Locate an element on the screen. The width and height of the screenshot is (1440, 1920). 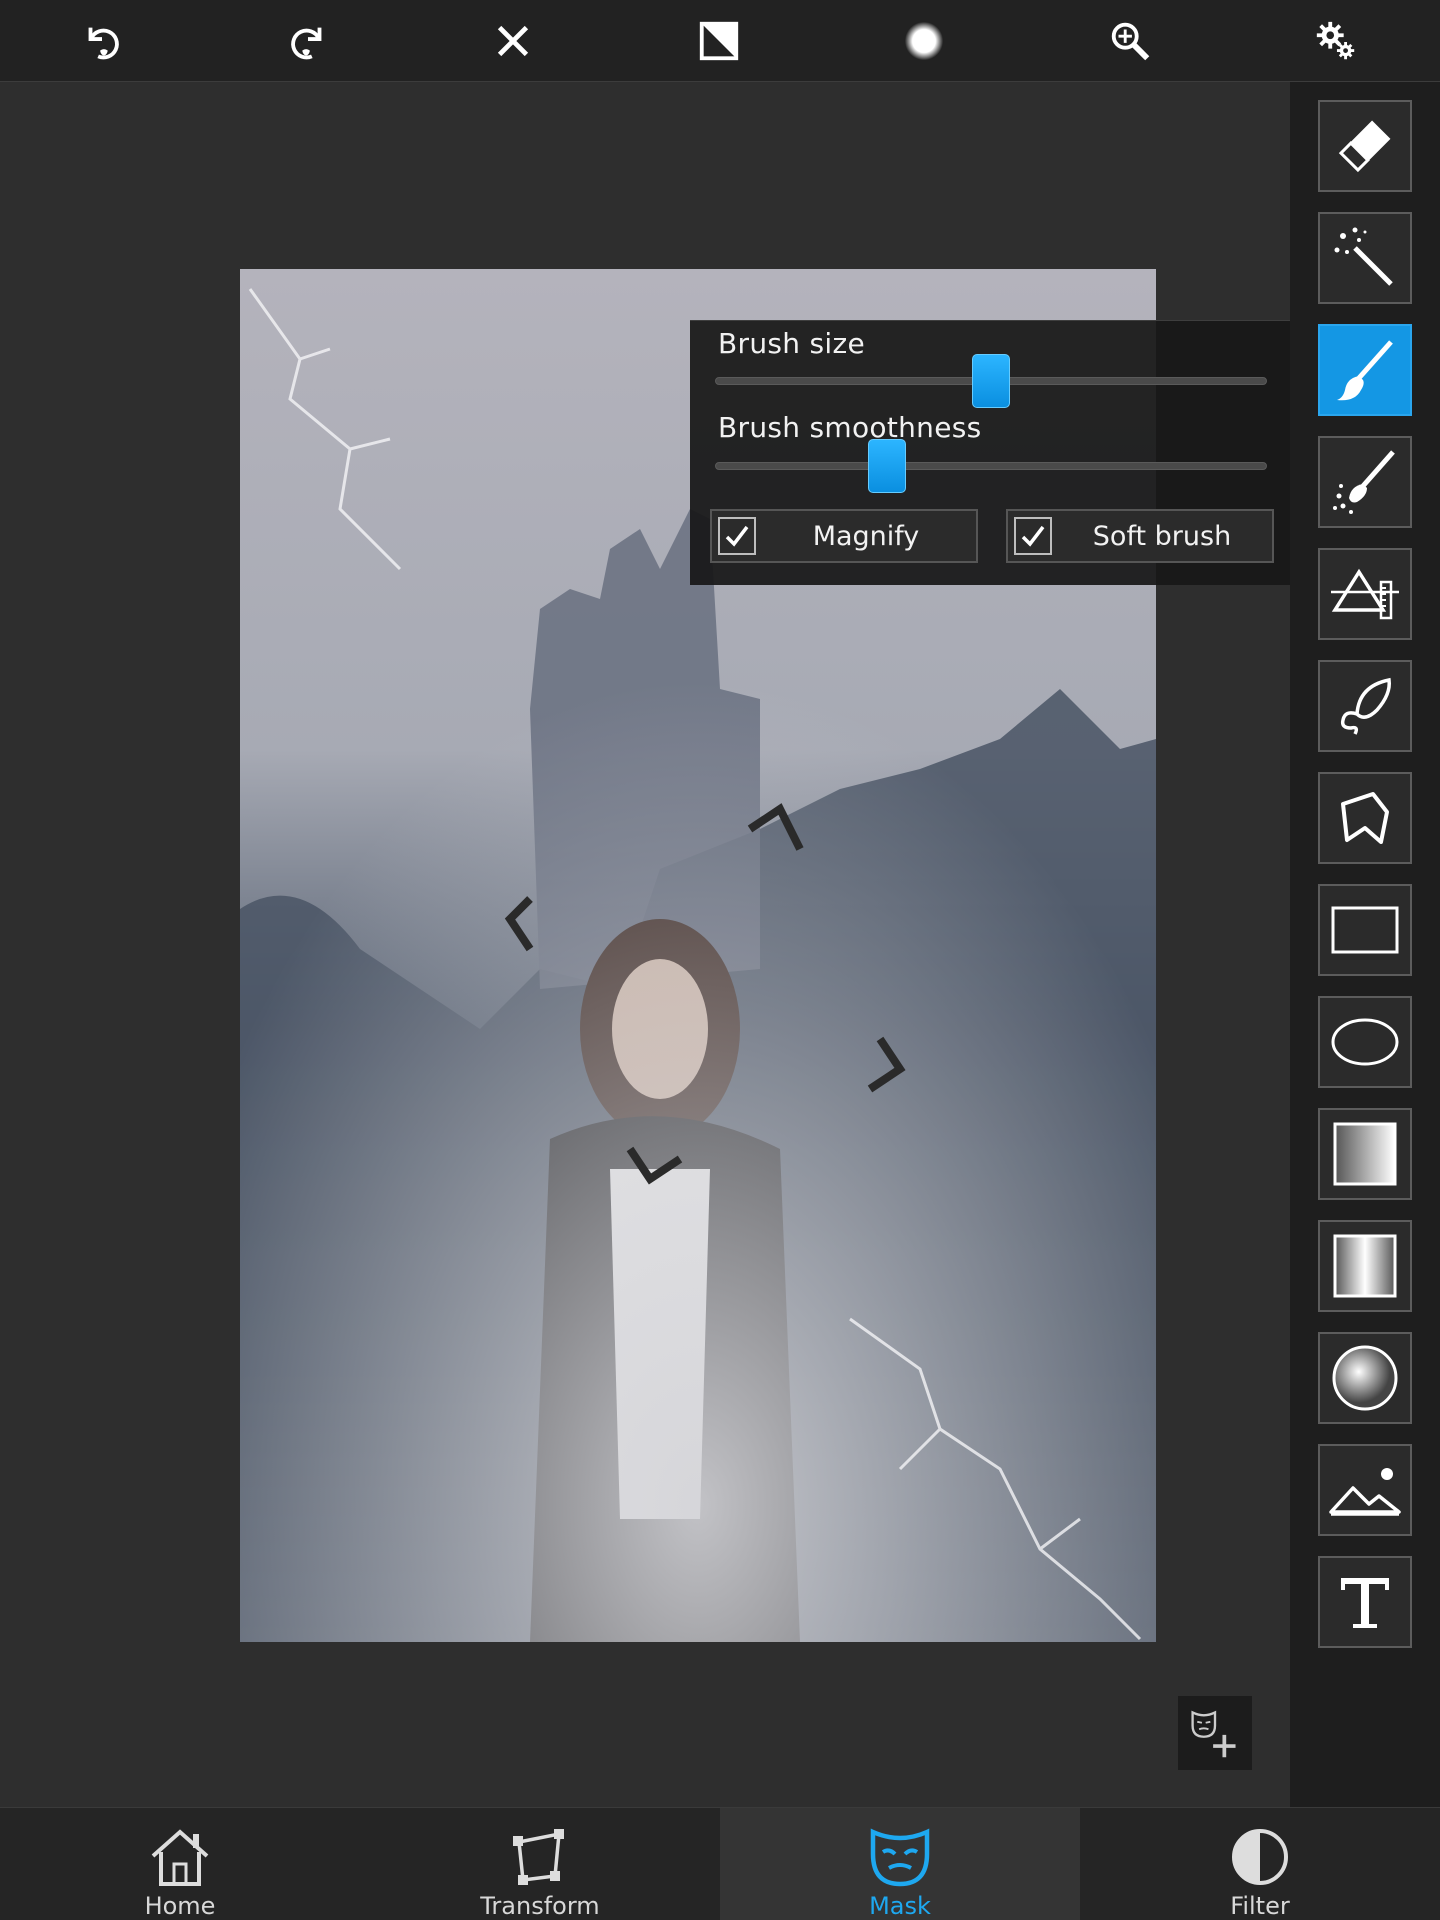
close-button is located at coordinates (513, 41).